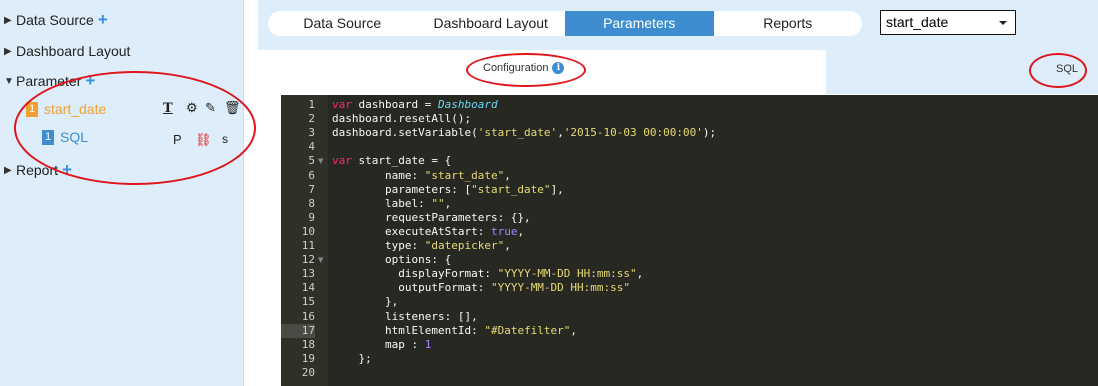 The height and width of the screenshot is (386, 1098). Describe the element at coordinates (308, 245) in the screenshot. I see `line-number: 11` at that location.